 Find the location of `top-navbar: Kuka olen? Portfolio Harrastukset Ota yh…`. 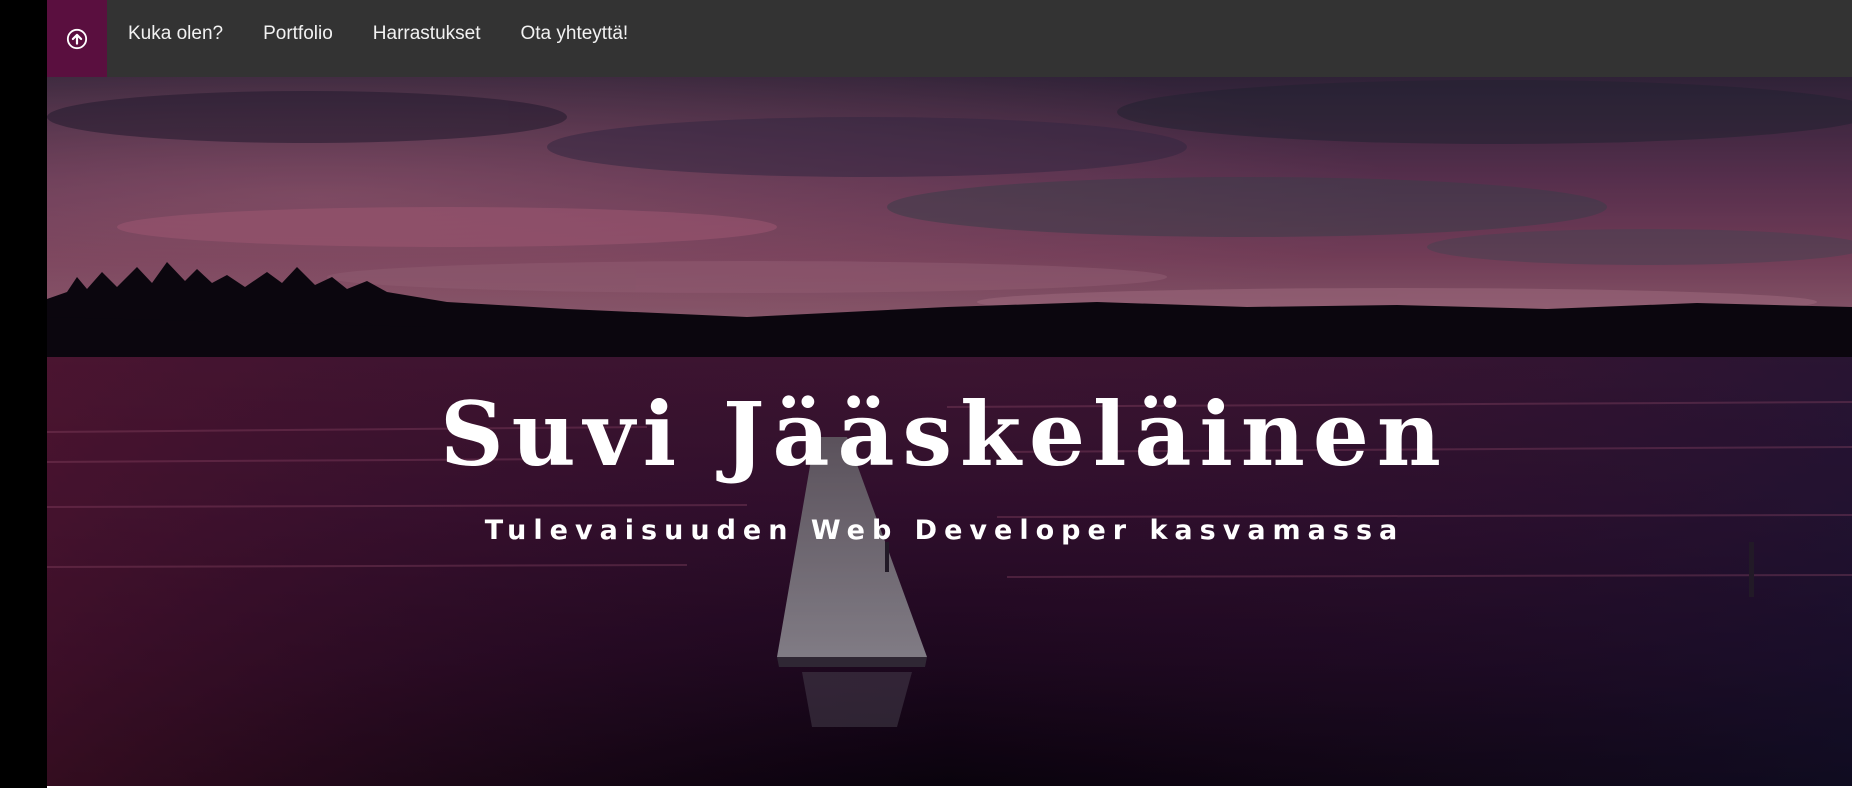

top-navbar: Kuka olen? Portfolio Harrastukset Ota yh… is located at coordinates (949, 38).